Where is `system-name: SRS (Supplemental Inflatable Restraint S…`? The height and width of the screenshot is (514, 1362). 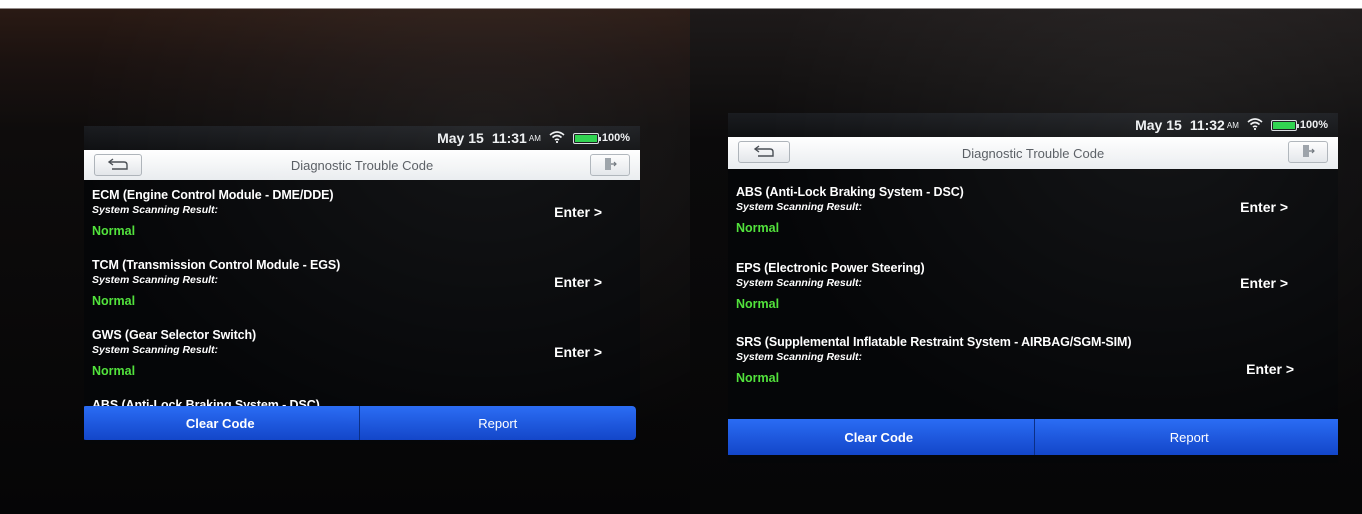 system-name: SRS (Supplemental Inflatable Restraint S… is located at coordinates (934, 342).